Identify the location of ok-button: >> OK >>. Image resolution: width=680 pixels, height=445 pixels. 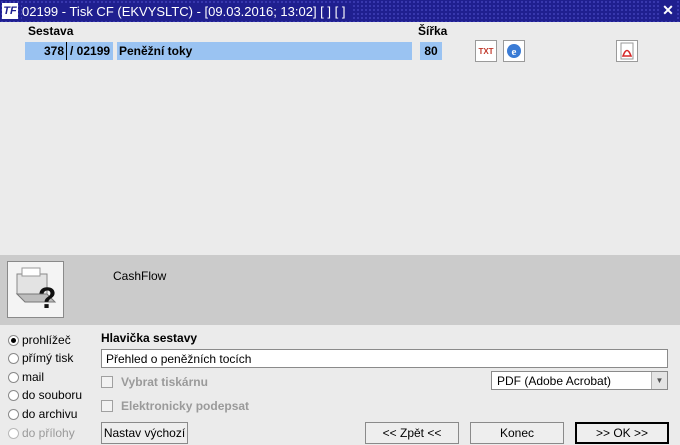
(622, 433).